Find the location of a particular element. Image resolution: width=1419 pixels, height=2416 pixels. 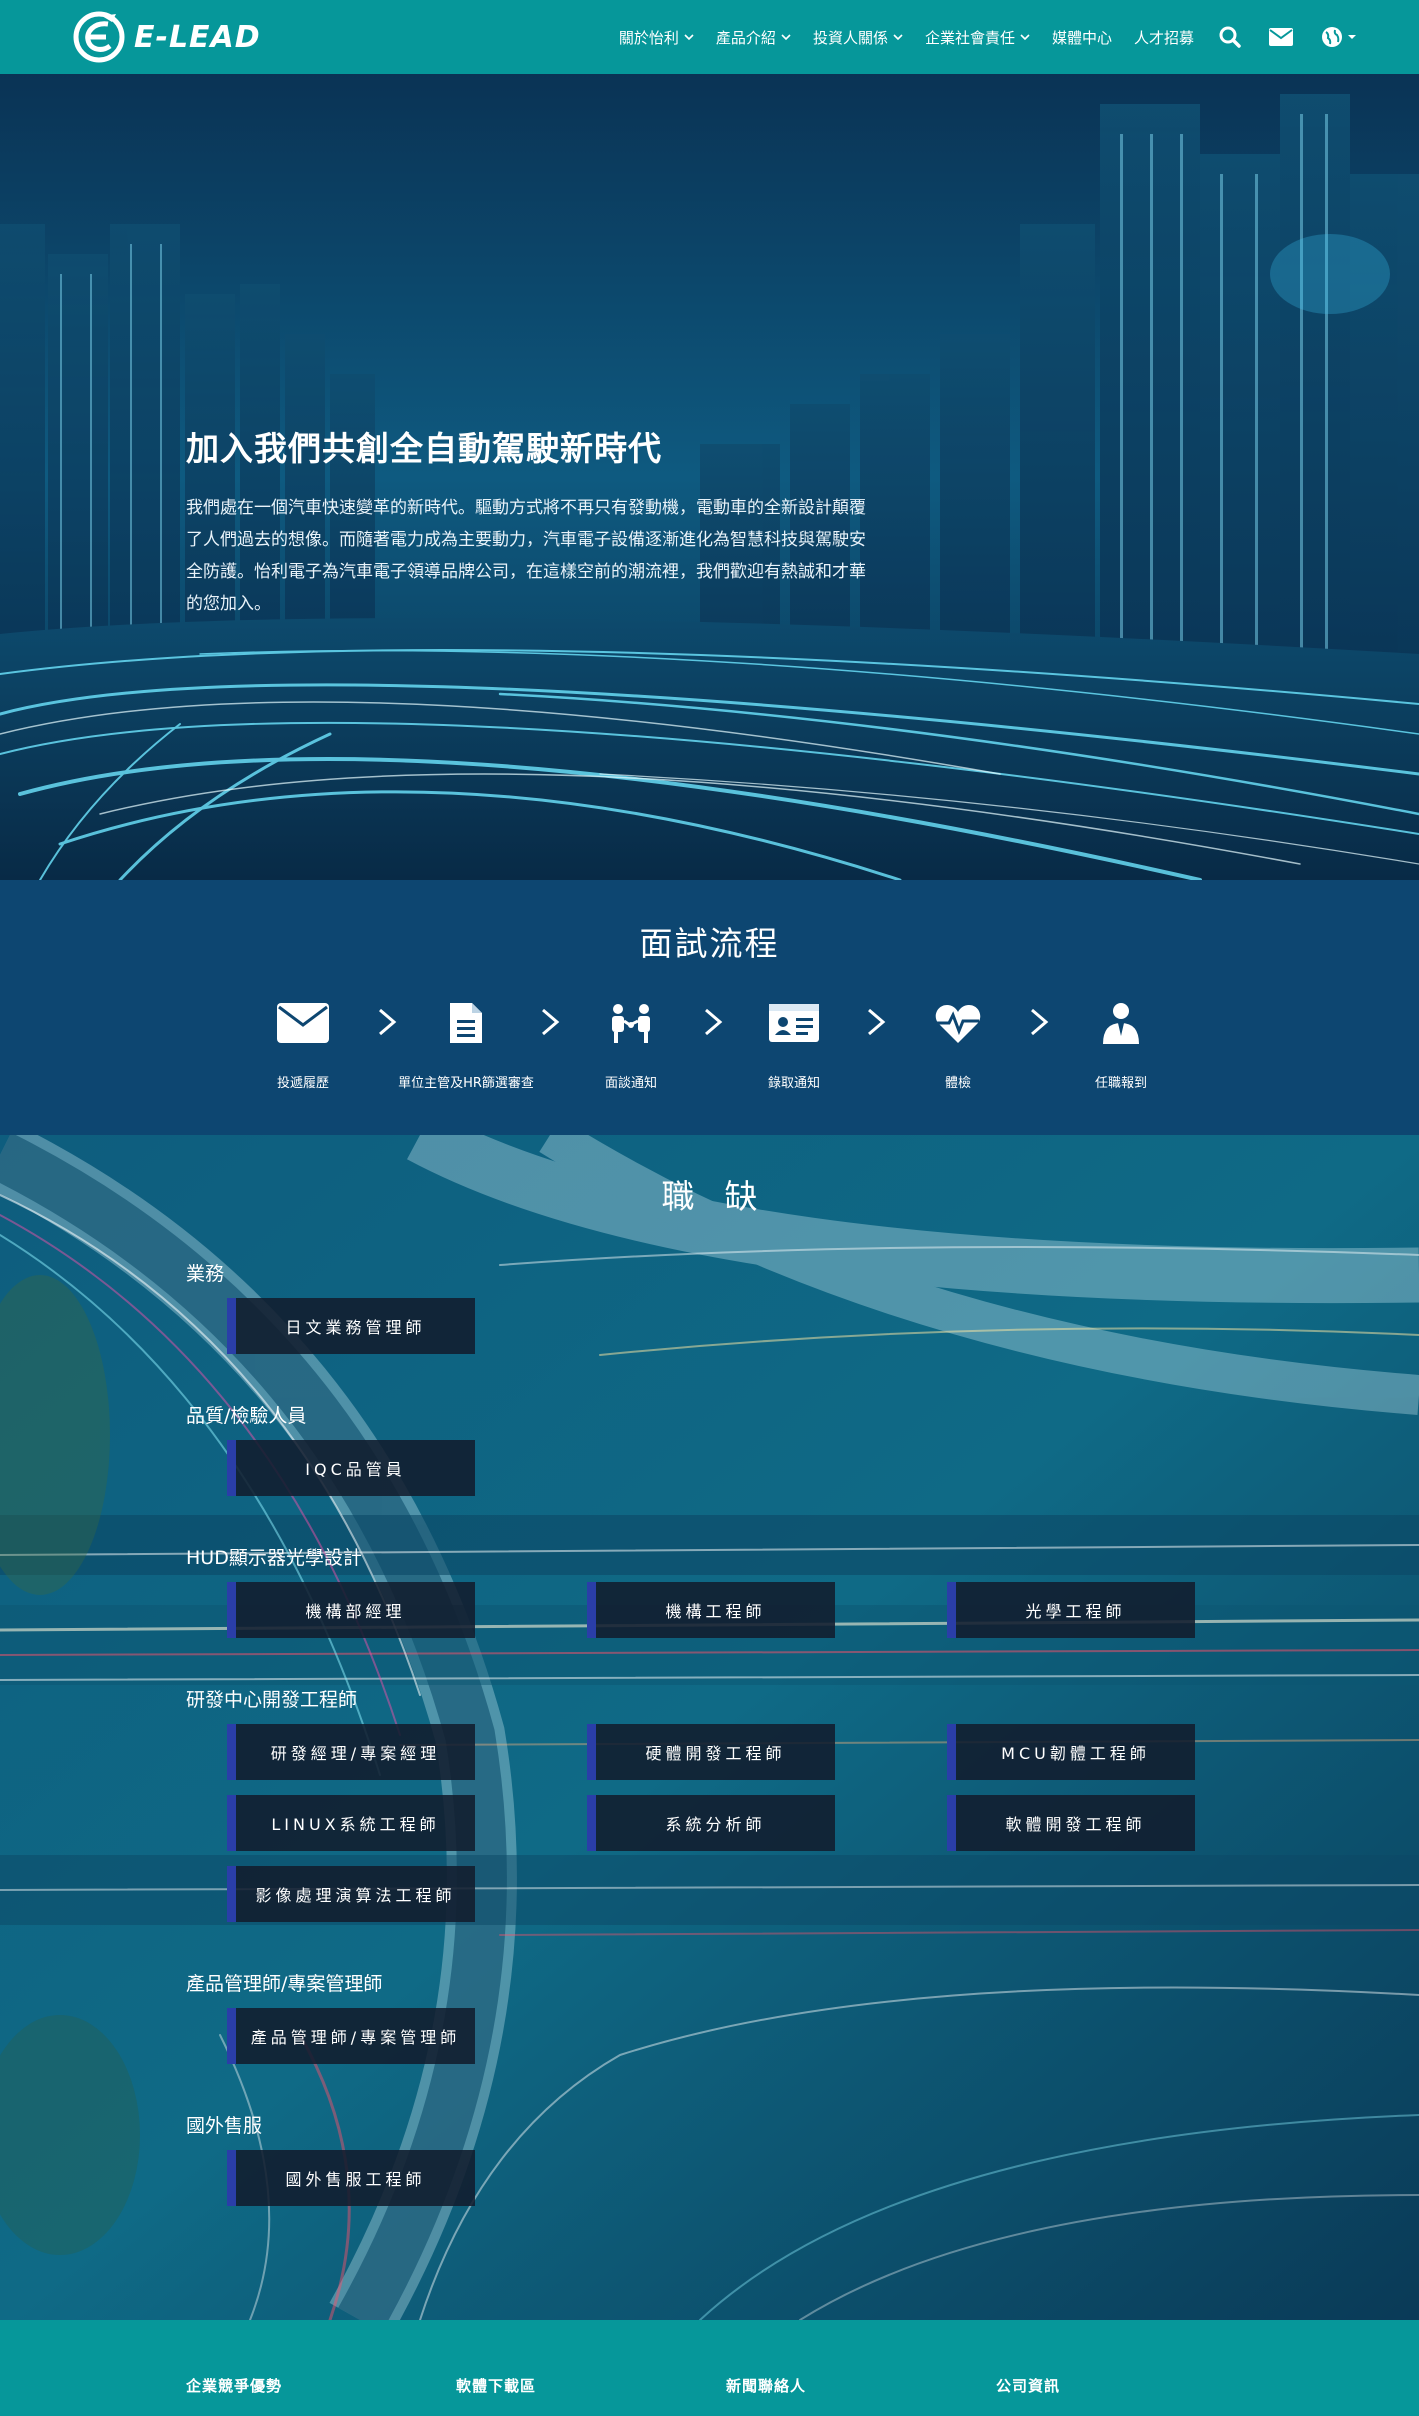

interview-process-section: 面試流程 投遞履歷 單位主管及HR篩選審查 面談通知 錄取通知 體檢 任職報到 is located at coordinates (709, 1007).